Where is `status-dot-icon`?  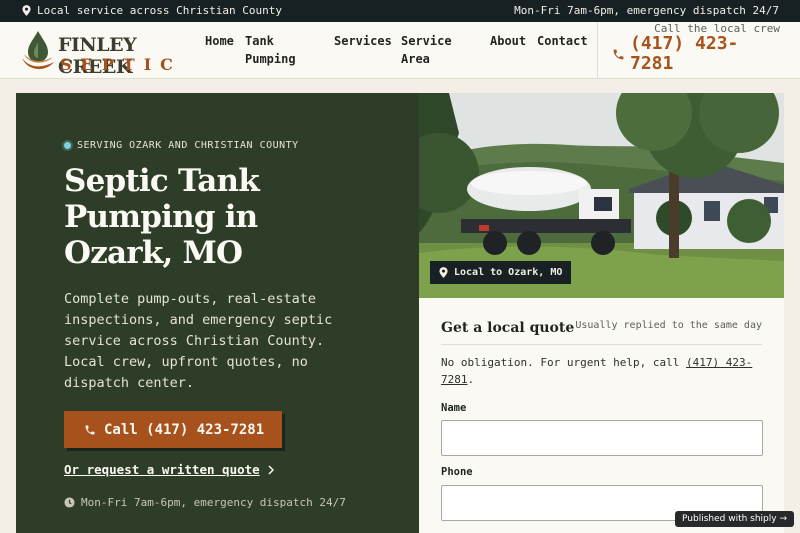 status-dot-icon is located at coordinates (67, 145).